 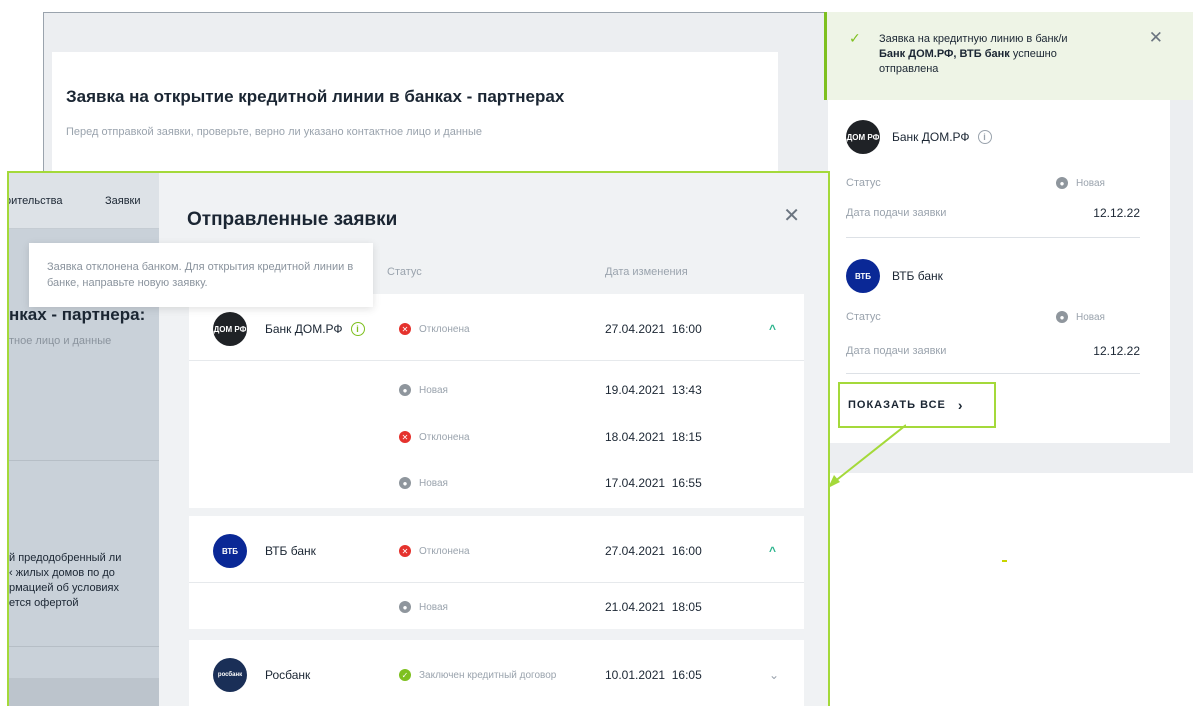 What do you see at coordinates (315, 329) in the screenshot?
I see `bank-name: Банк ДОМ.РФ i` at bounding box center [315, 329].